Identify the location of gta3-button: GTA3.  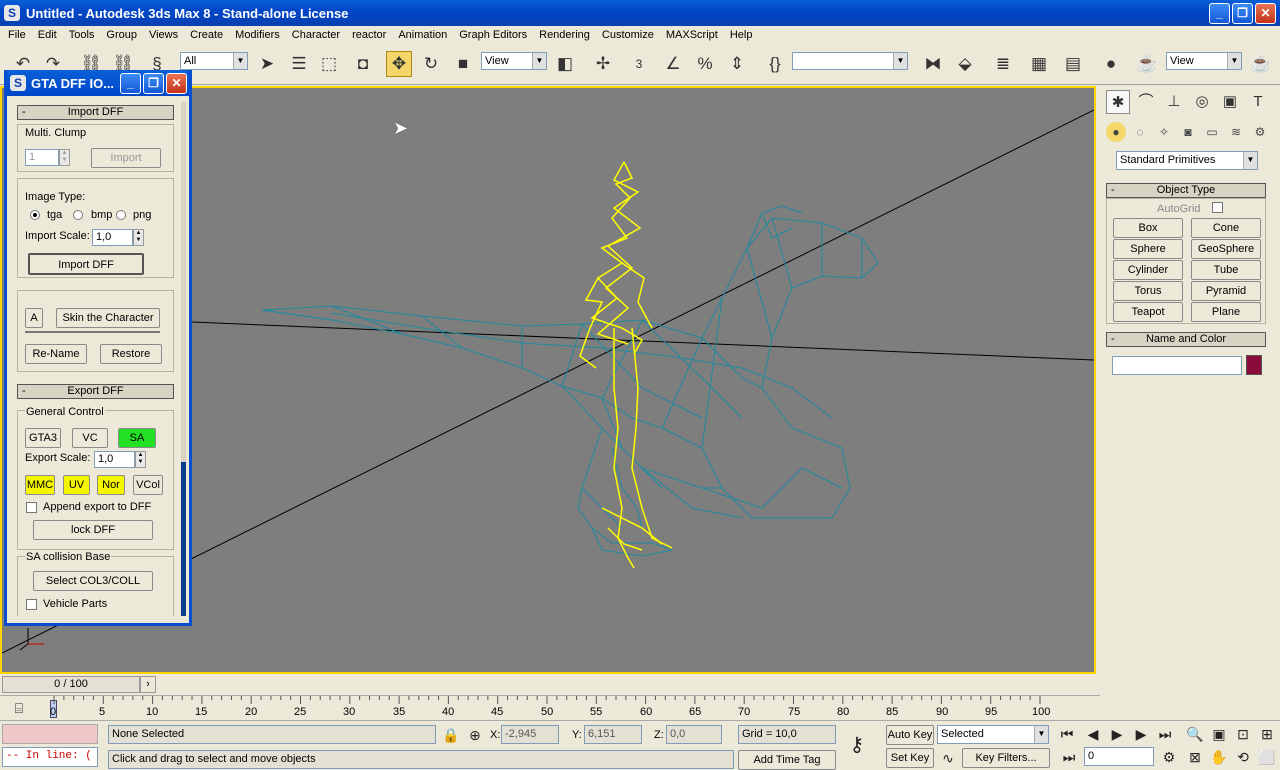
(43, 438).